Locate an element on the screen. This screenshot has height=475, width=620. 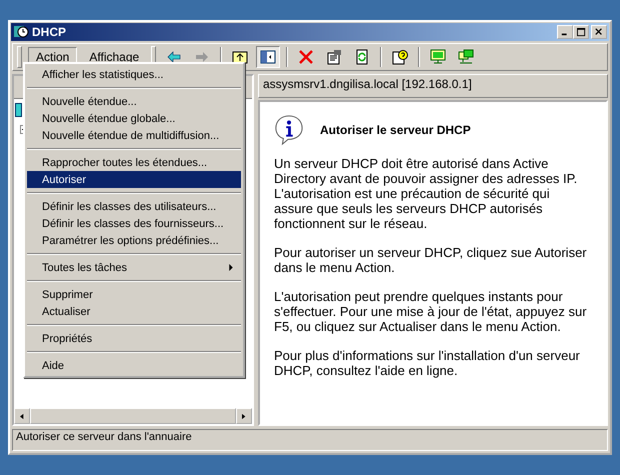
window-title: DHCP is located at coordinates (50, 32).